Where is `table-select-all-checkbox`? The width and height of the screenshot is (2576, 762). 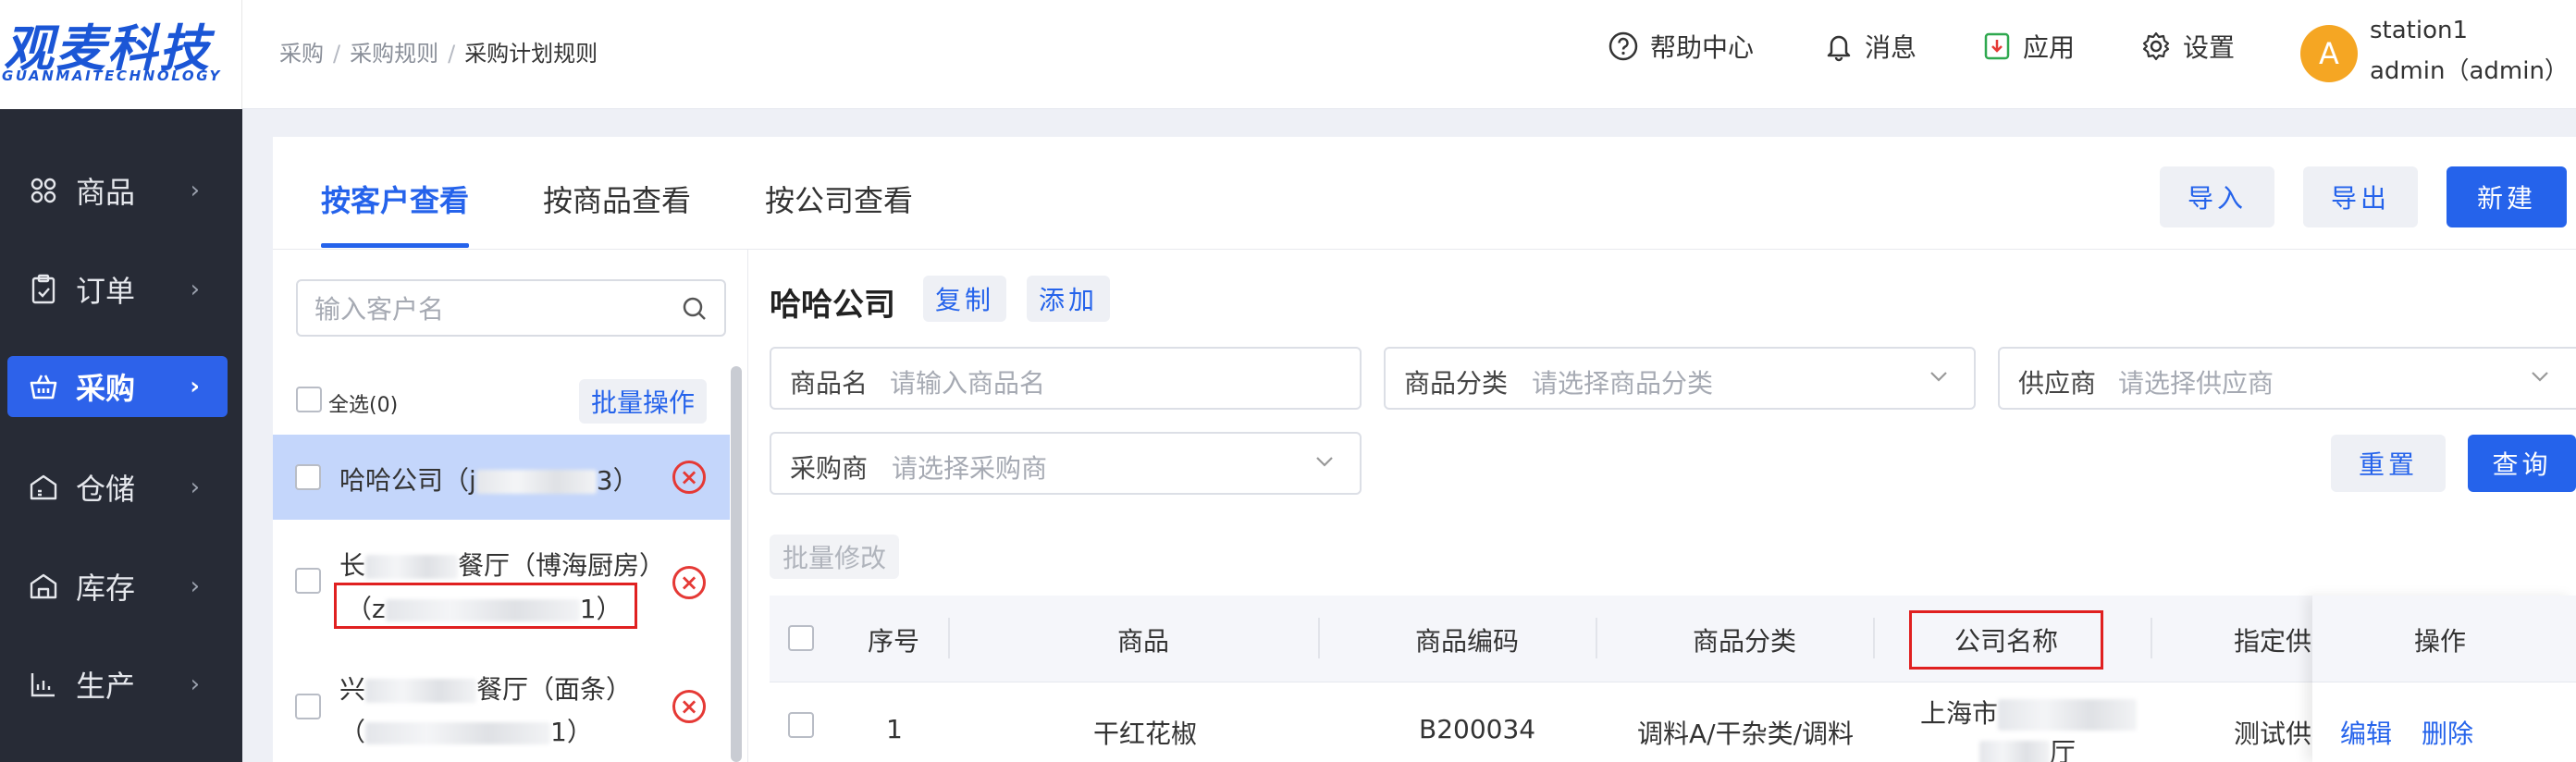
table-select-all-checkbox is located at coordinates (801, 638).